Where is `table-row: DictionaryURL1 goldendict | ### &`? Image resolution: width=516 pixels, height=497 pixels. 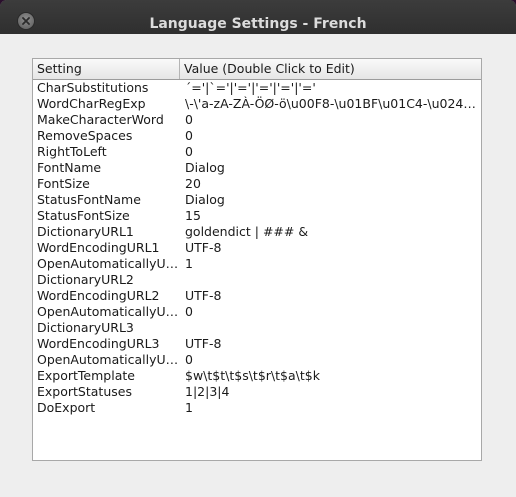
table-row: DictionaryURL1 goldendict | ### & is located at coordinates (257, 232).